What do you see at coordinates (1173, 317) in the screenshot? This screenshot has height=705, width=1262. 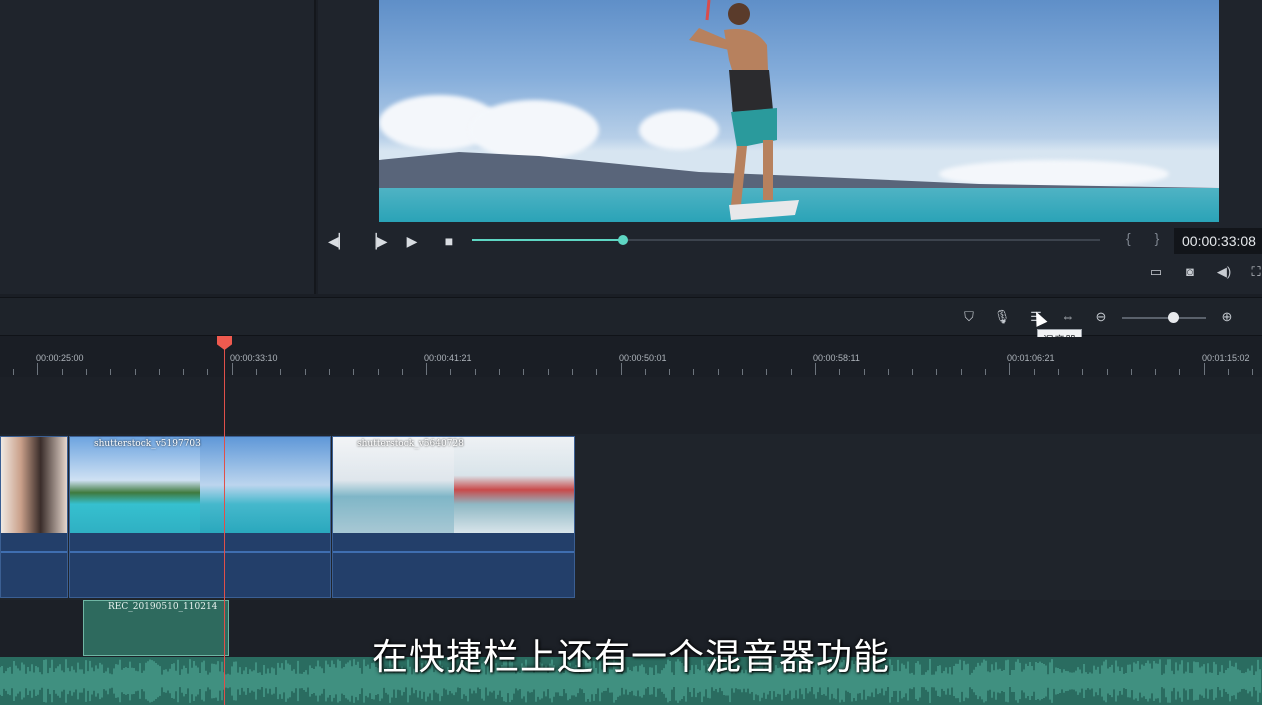 I see `zoom-slider-knob` at bounding box center [1173, 317].